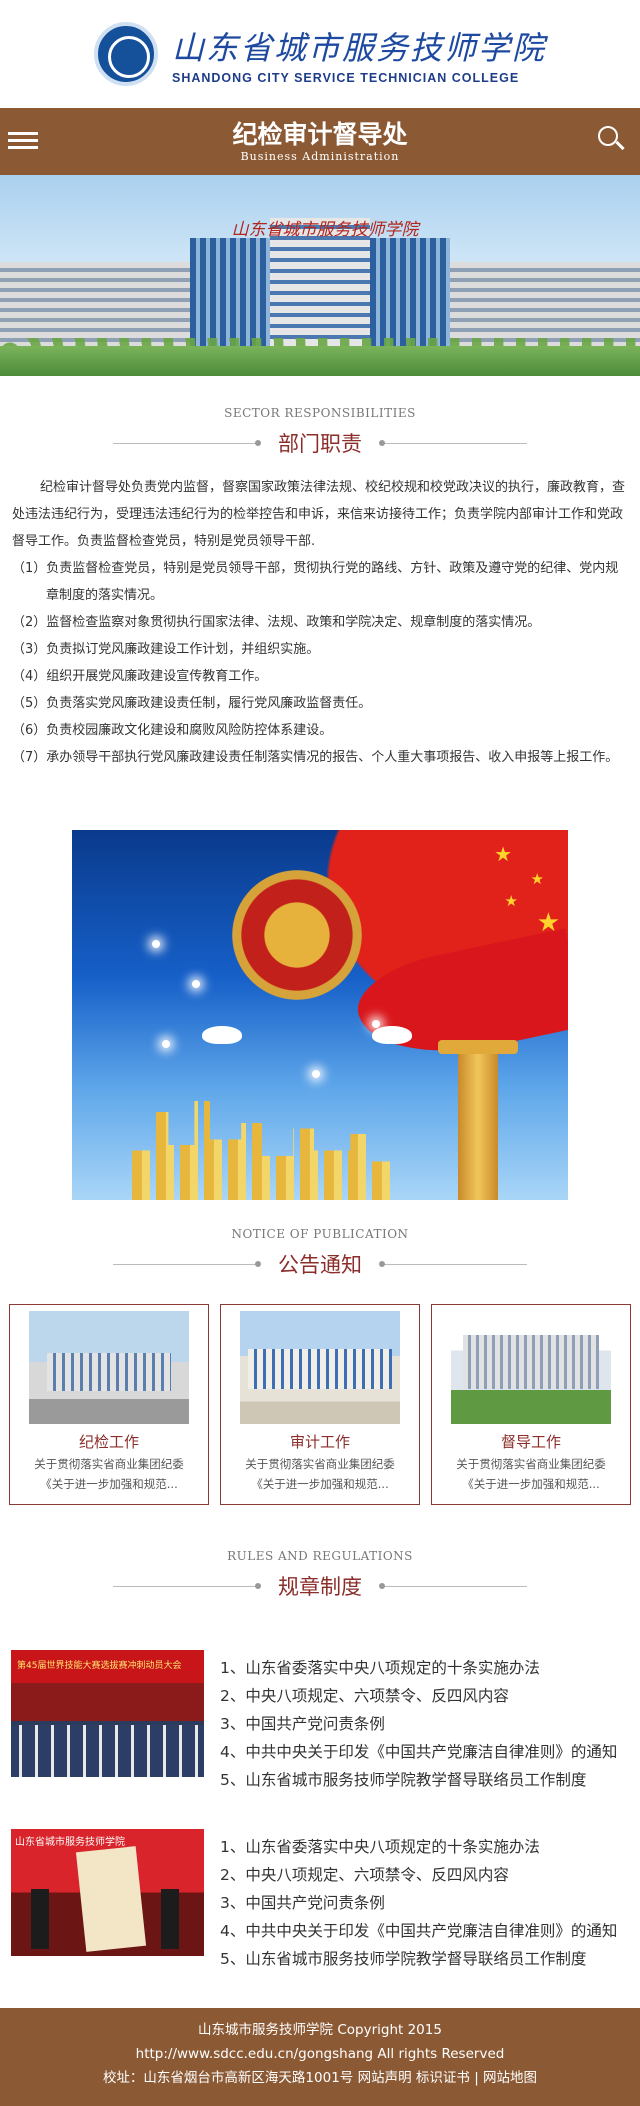 This screenshot has height=2106, width=640. I want to click on rules-heading: RULES AND REGULATIONS 规章制度, so click(320, 1575).